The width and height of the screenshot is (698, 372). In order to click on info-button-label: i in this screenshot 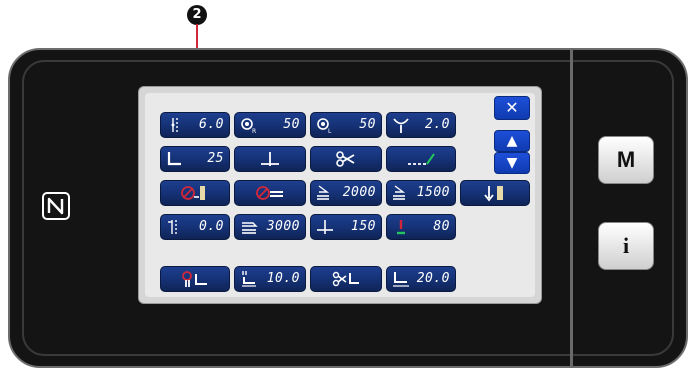, I will do `click(626, 245)`.